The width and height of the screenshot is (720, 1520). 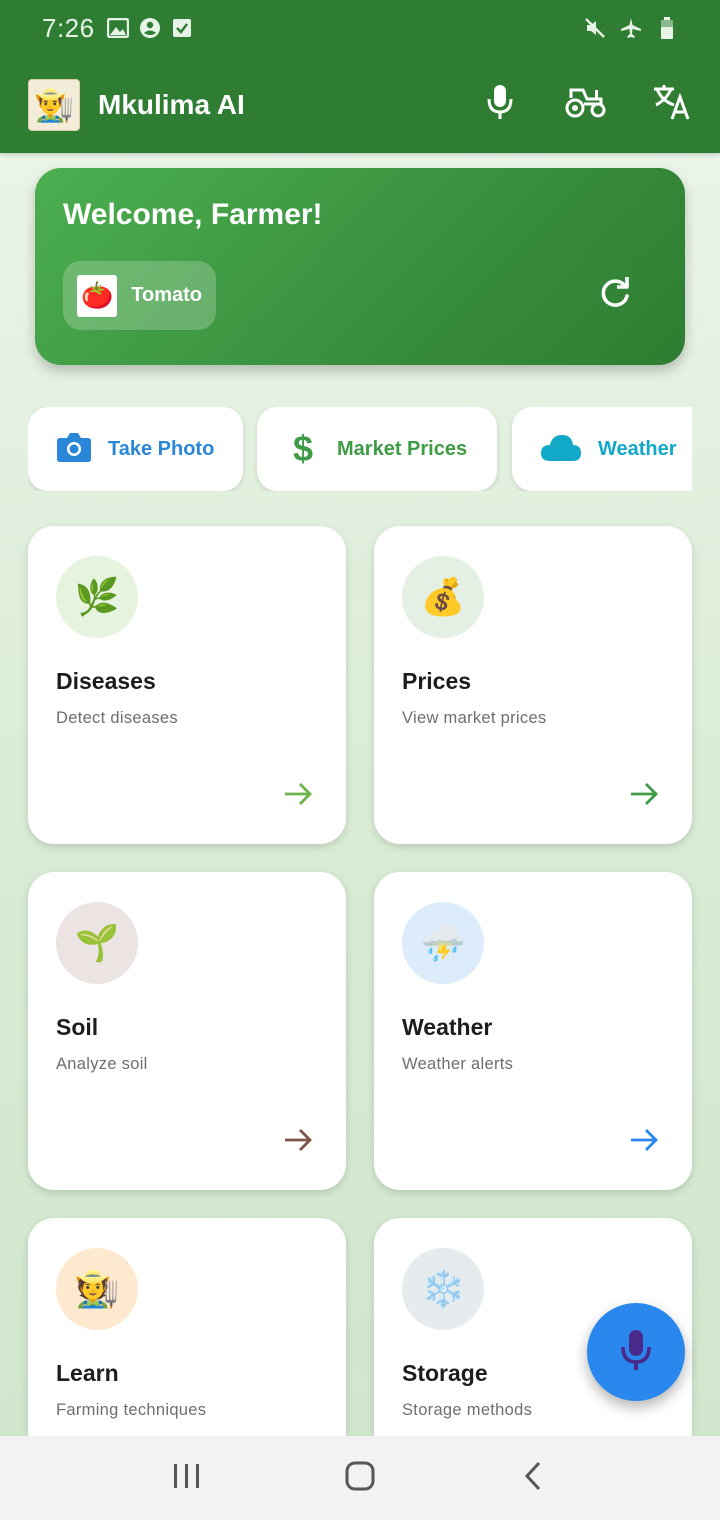 What do you see at coordinates (68, 27) in the screenshot?
I see `status-time: 7:26` at bounding box center [68, 27].